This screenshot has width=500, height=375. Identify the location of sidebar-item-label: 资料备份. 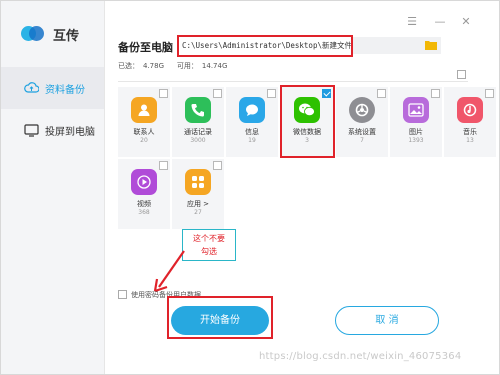
(65, 90).